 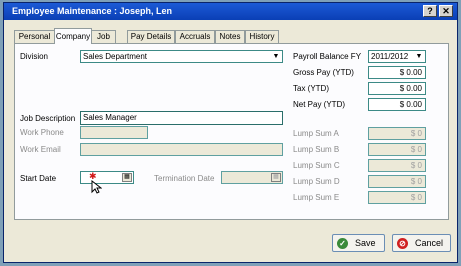 I want to click on lump-sum-a-value: $ 0, so click(x=397, y=133).